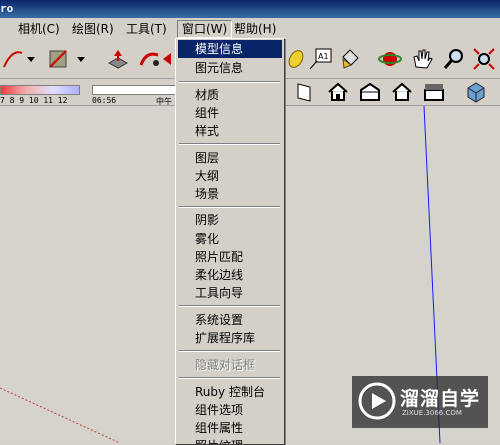 The image size is (500, 445). Describe the element at coordinates (167, 59) in the screenshot. I see `offset-icon` at that location.